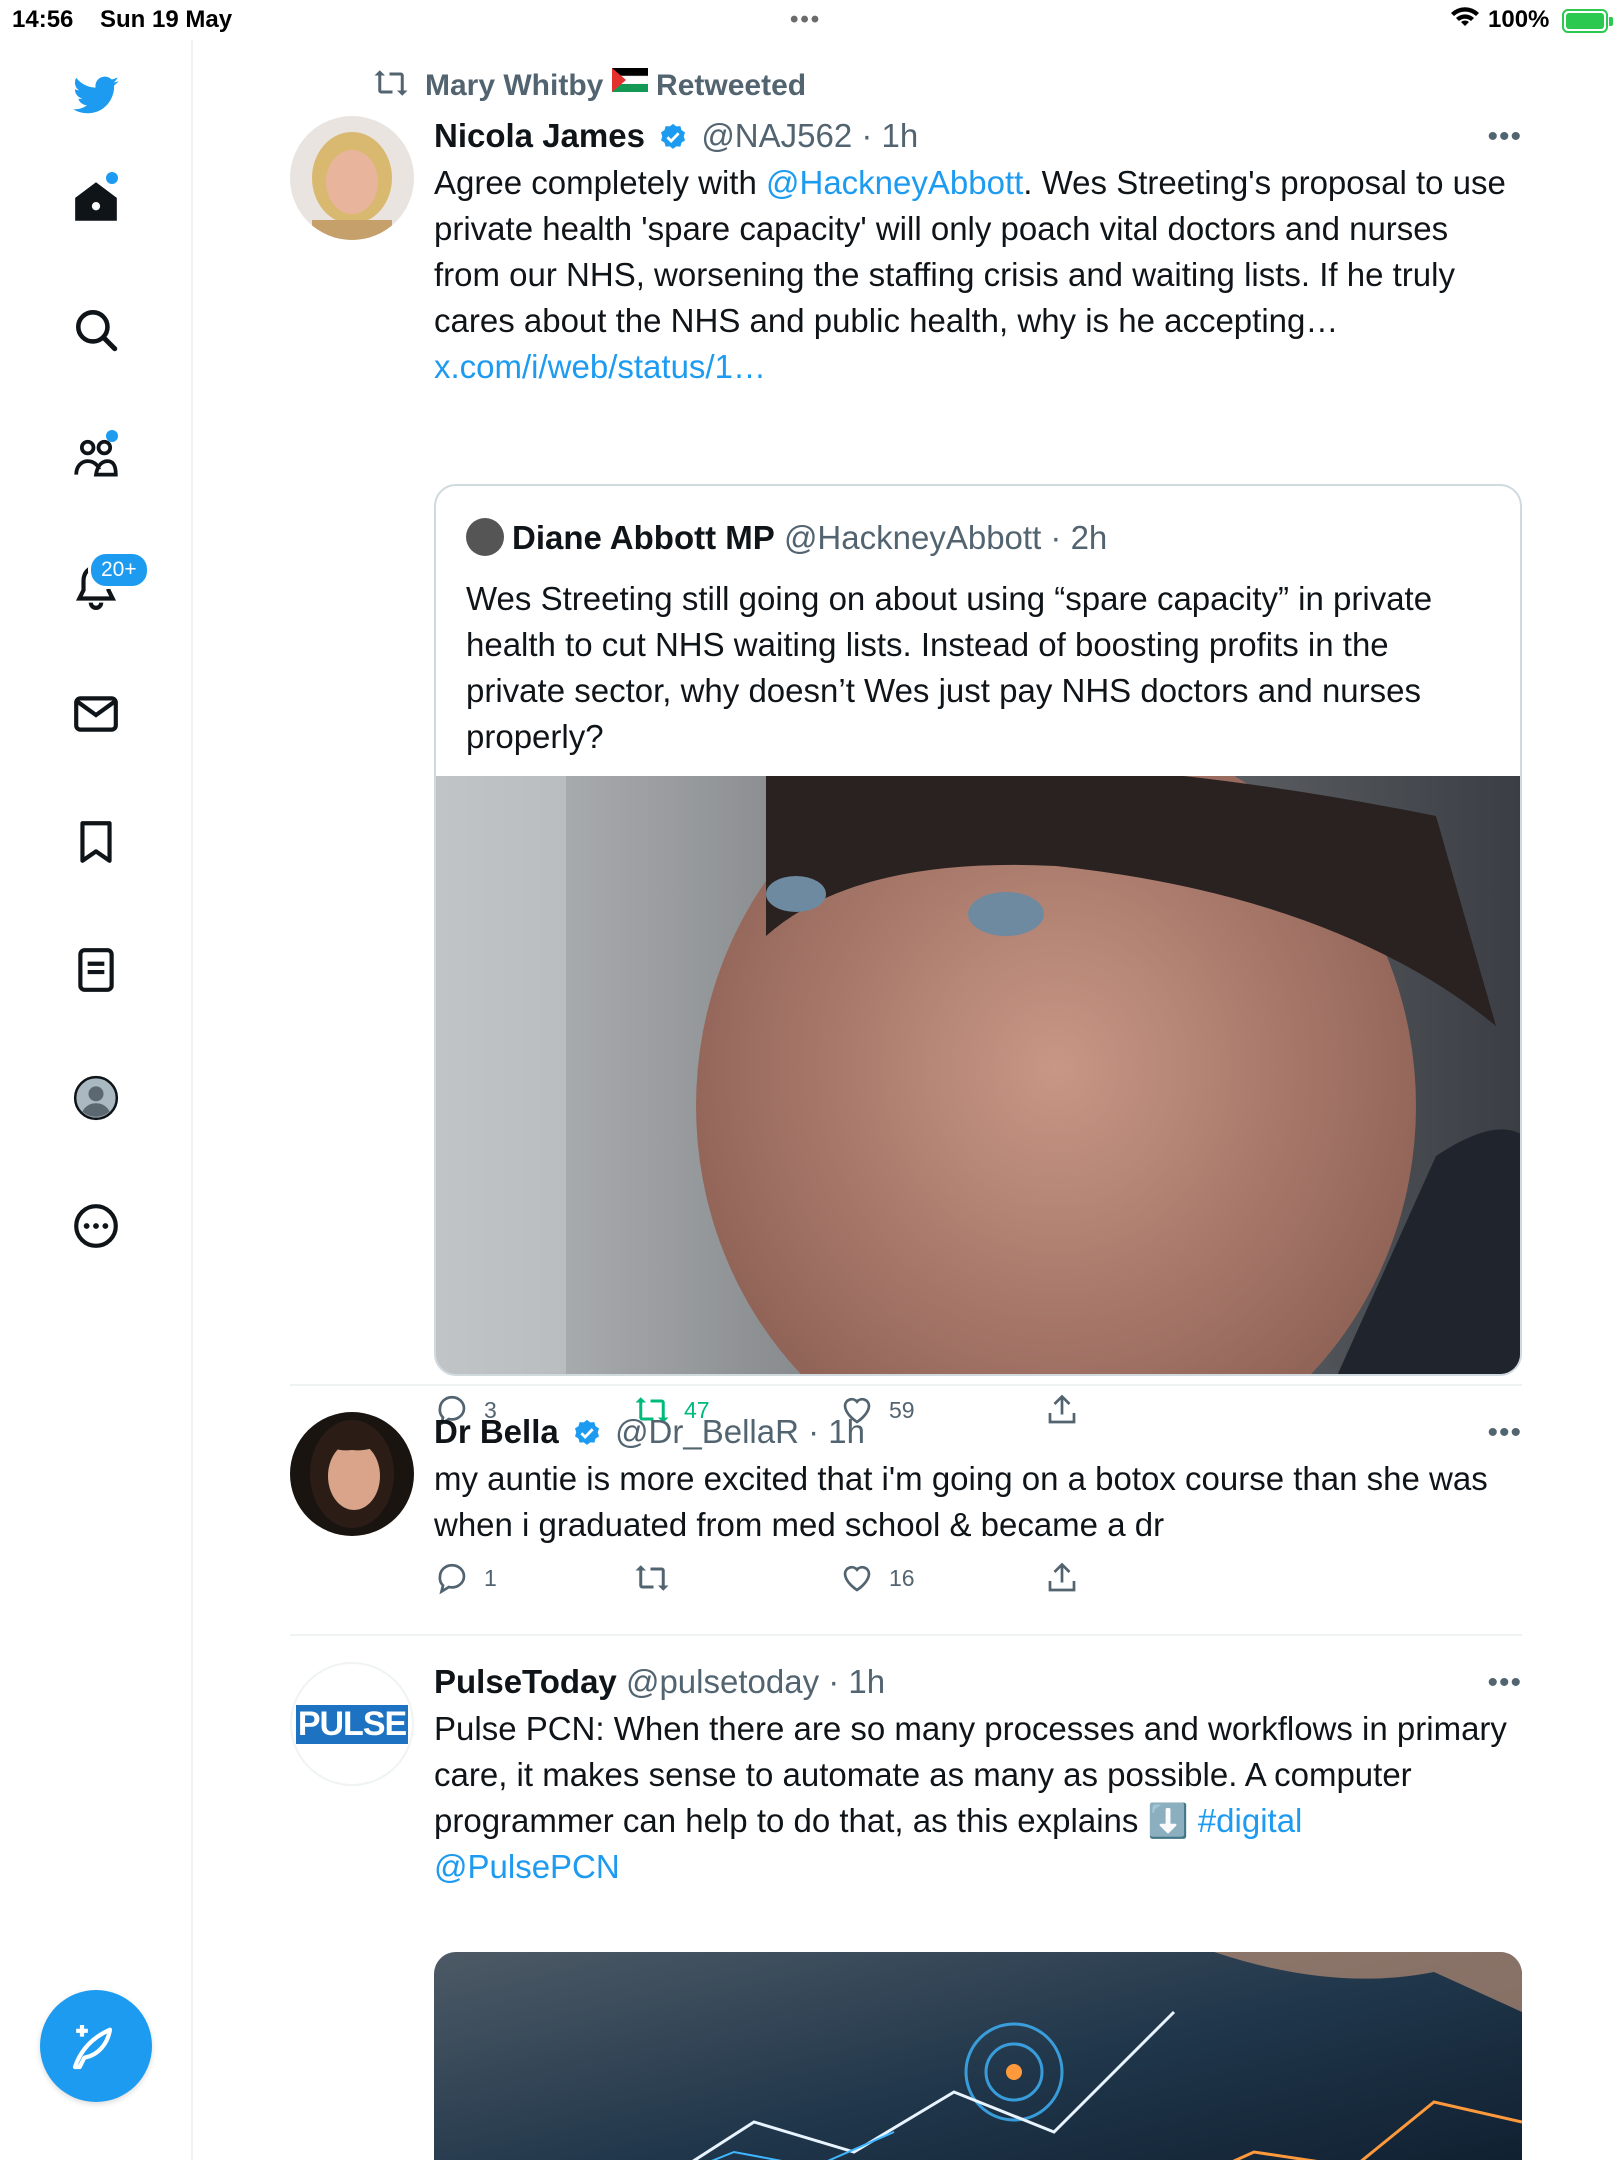  I want to click on messages-icon, so click(96, 714).